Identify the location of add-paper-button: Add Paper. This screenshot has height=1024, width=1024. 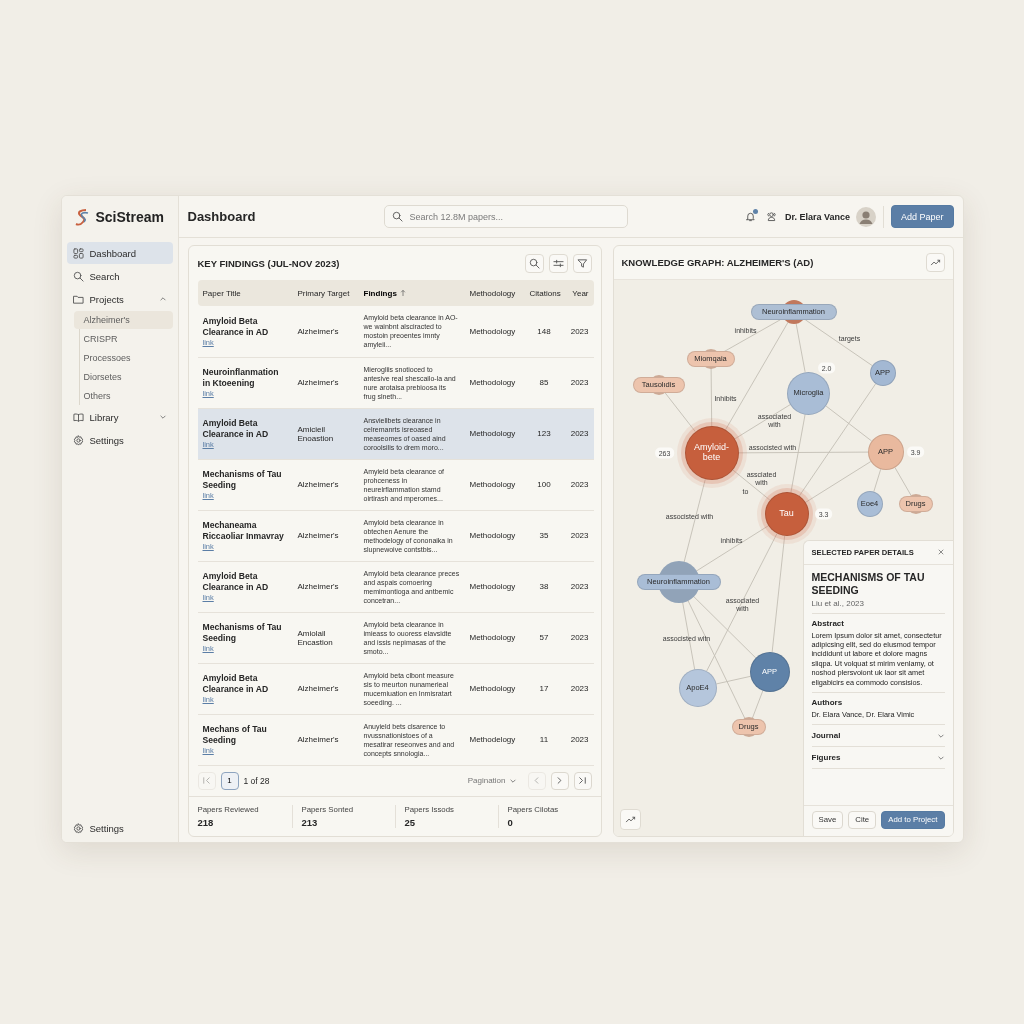
(922, 216).